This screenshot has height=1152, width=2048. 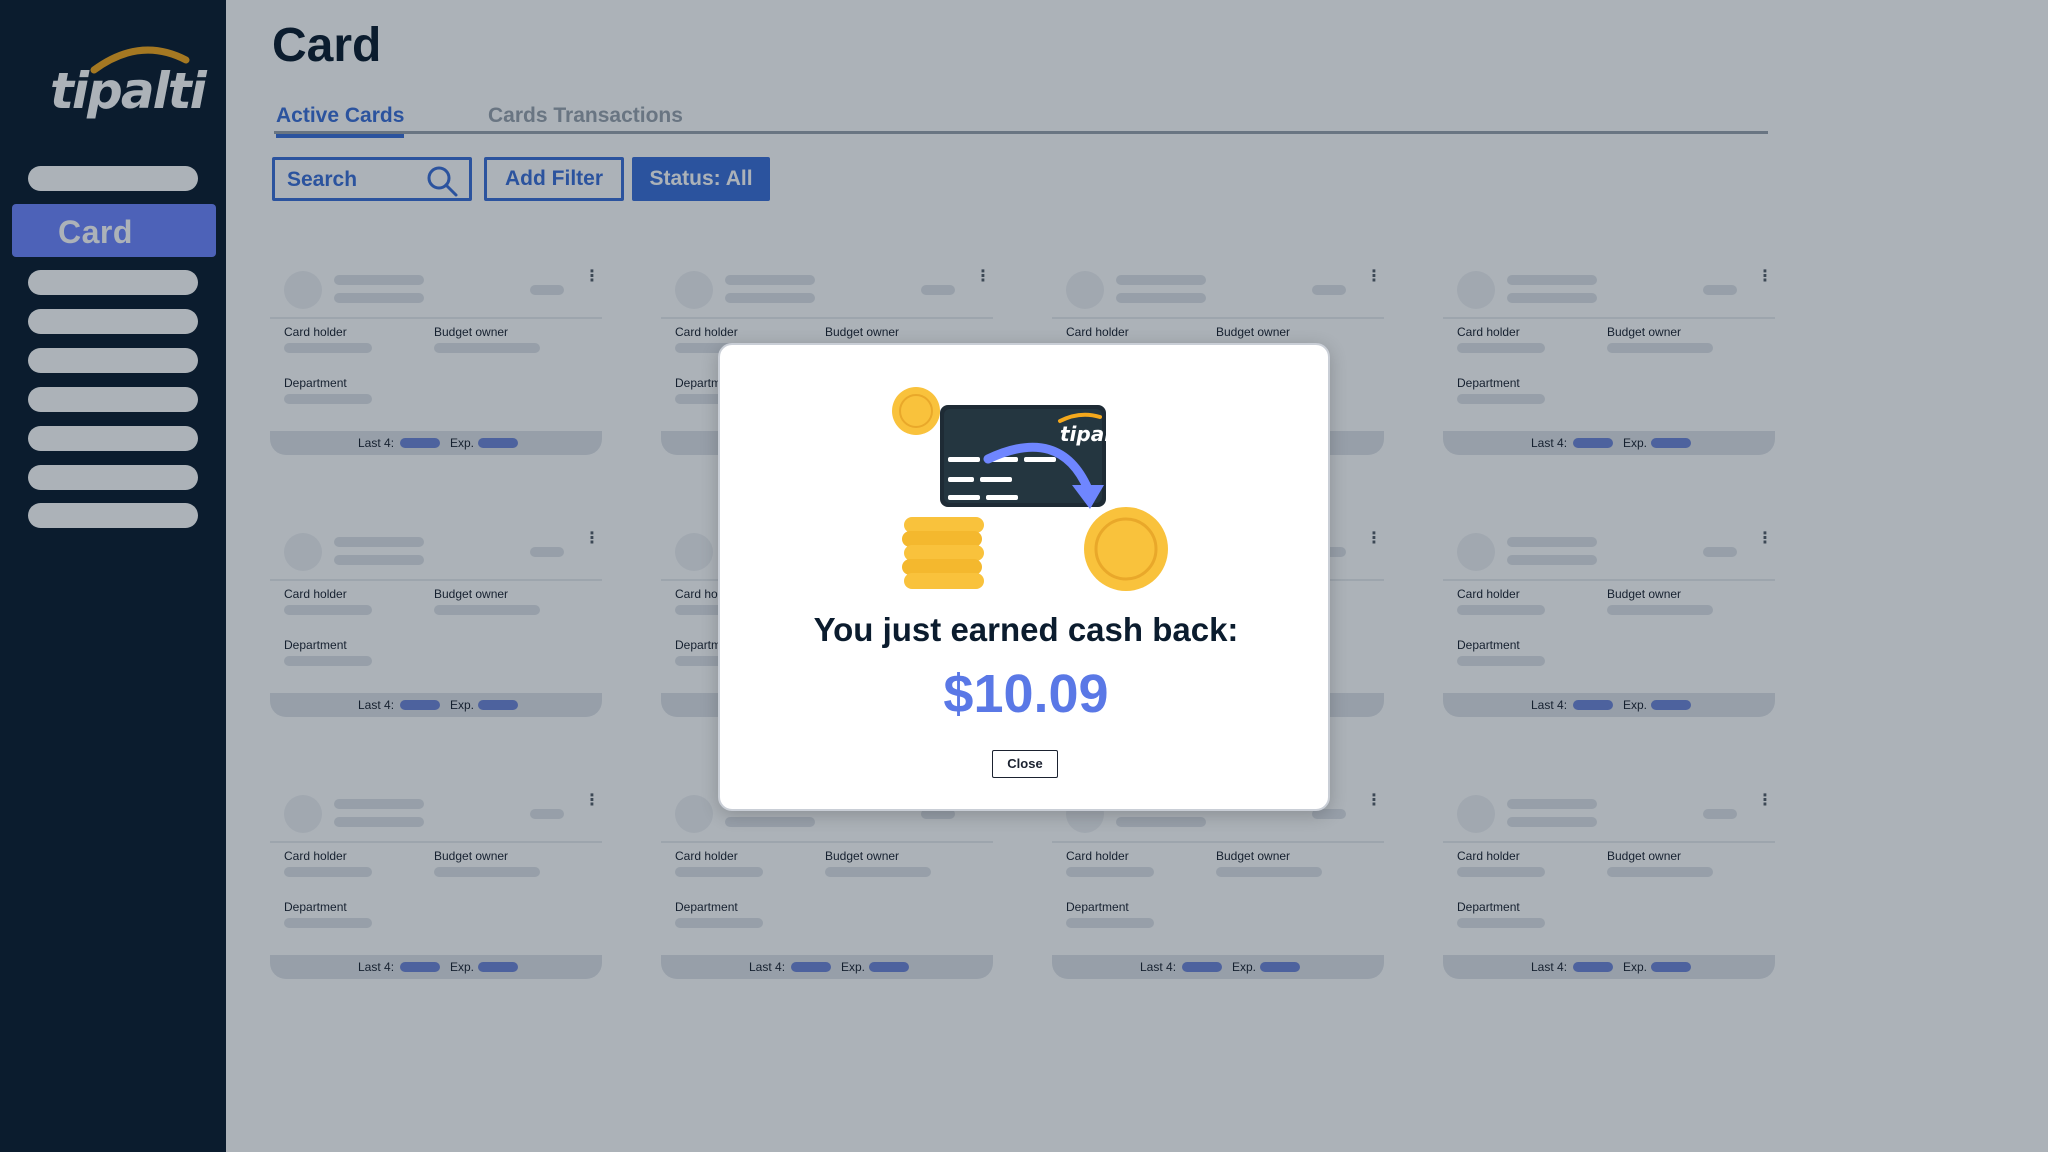 I want to click on close-button: Close, so click(x=1025, y=764).